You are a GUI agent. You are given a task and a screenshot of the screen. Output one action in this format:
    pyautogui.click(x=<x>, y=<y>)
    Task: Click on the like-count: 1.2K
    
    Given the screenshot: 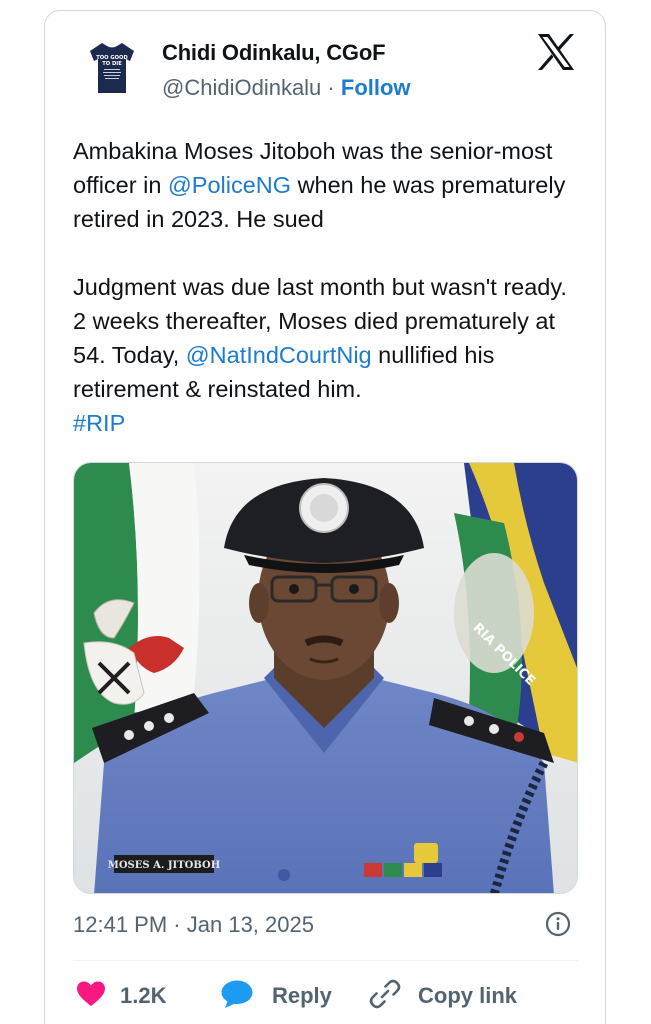 What is the action you would take?
    pyautogui.click(x=143, y=995)
    